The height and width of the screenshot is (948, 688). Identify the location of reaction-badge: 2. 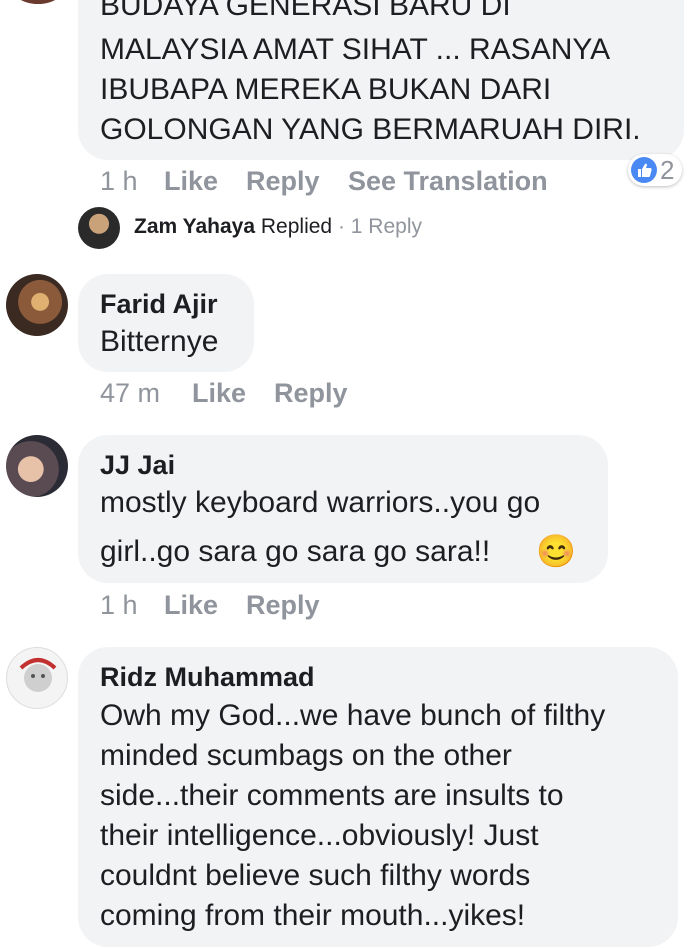
(655, 170).